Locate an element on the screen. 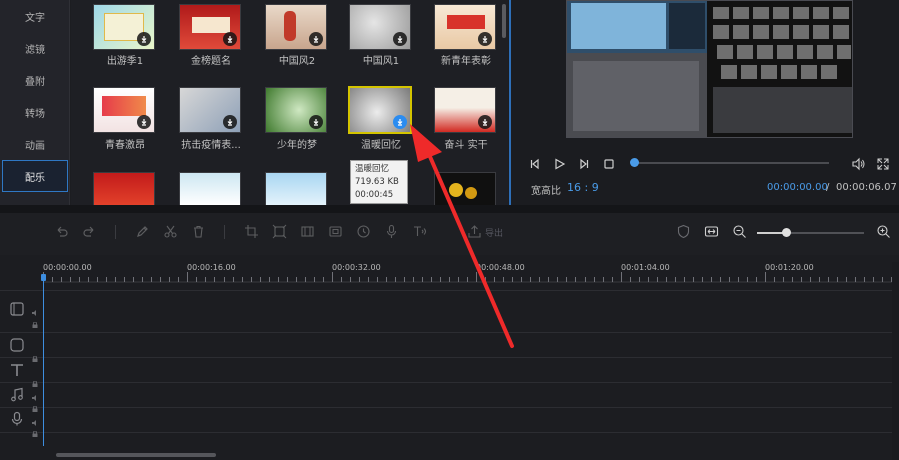  media-tile-youth-dream is located at coordinates (296, 110).